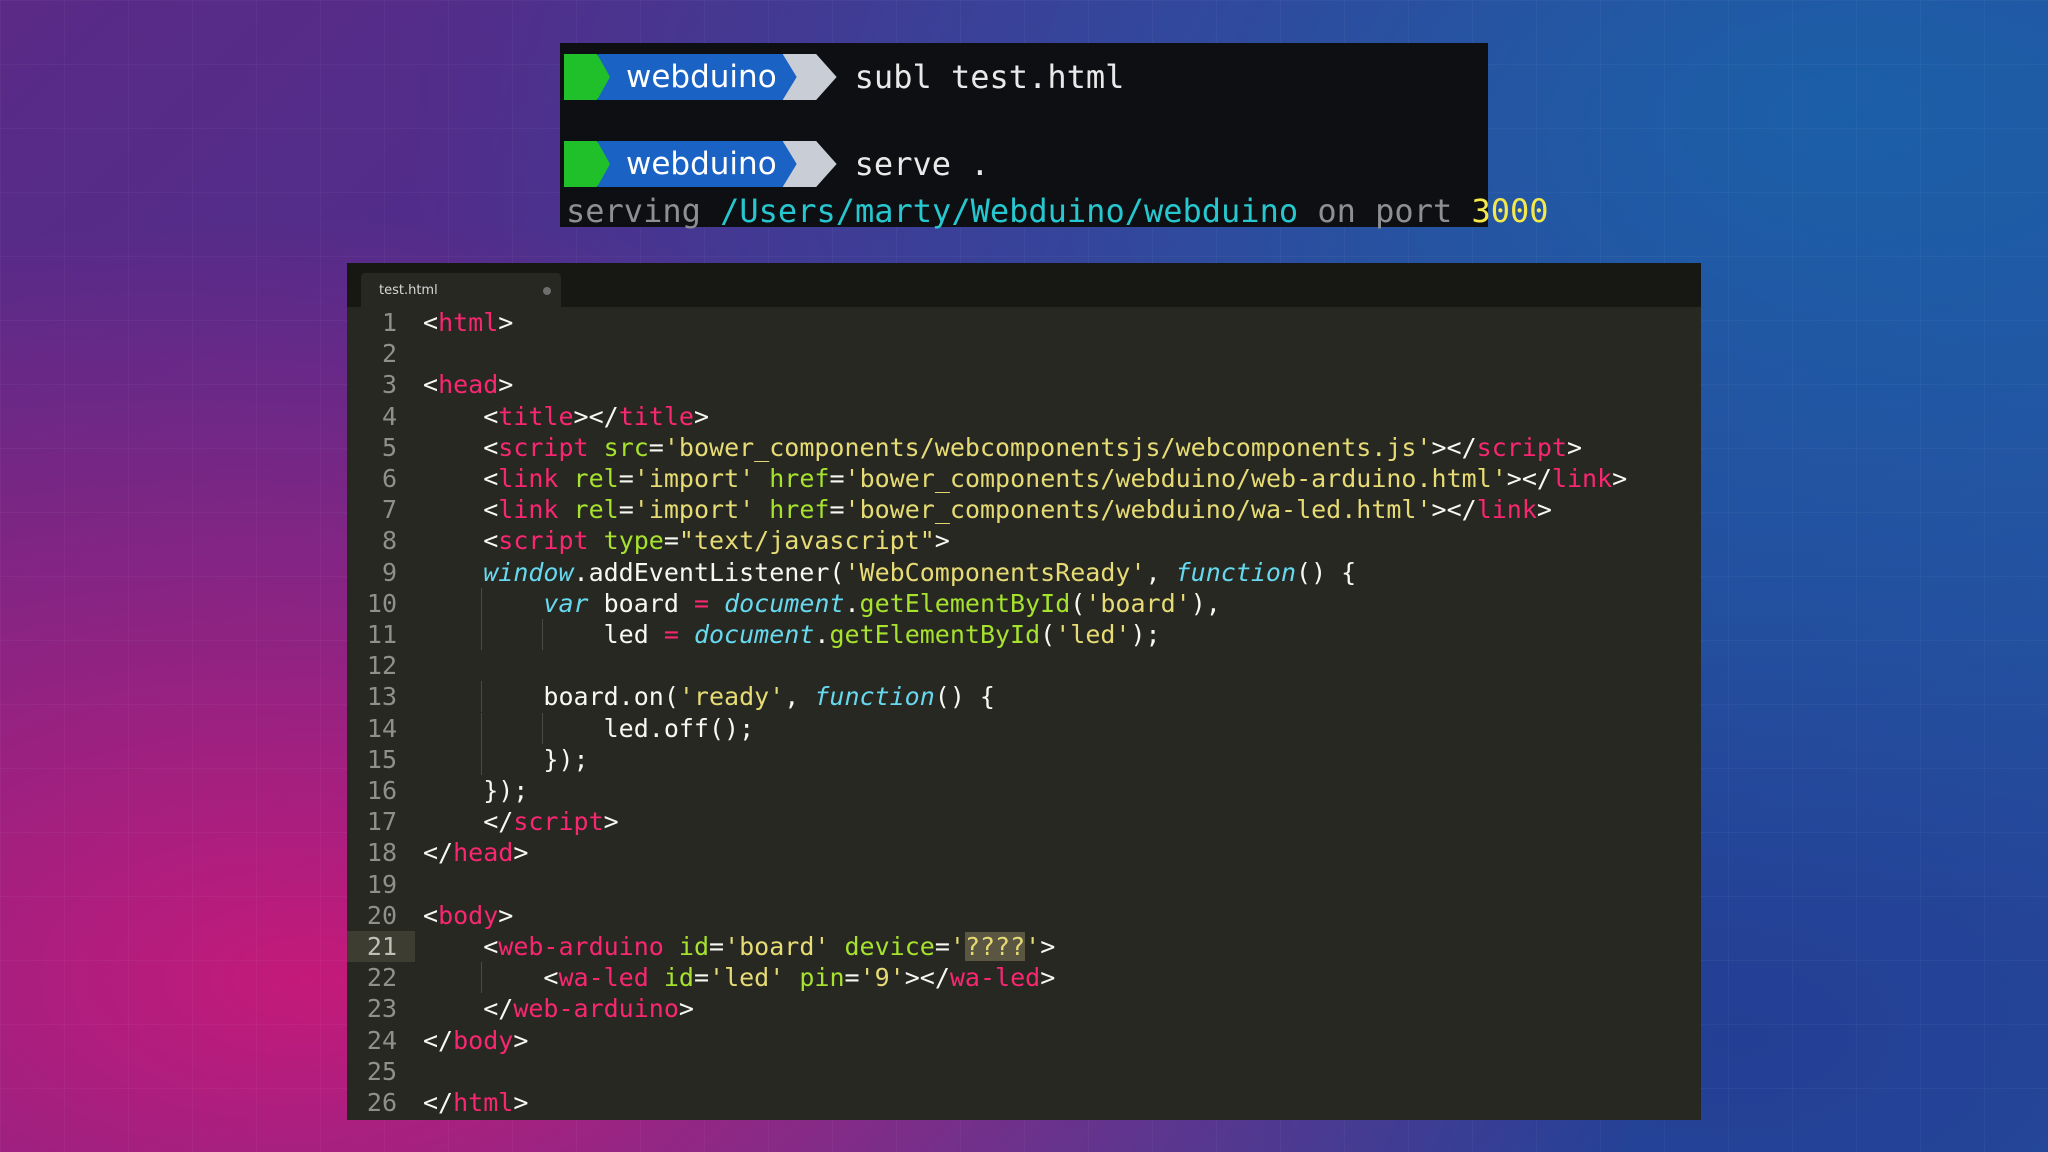 The width and height of the screenshot is (2048, 1152). What do you see at coordinates (381, 634) in the screenshot?
I see `line-number: 11` at bounding box center [381, 634].